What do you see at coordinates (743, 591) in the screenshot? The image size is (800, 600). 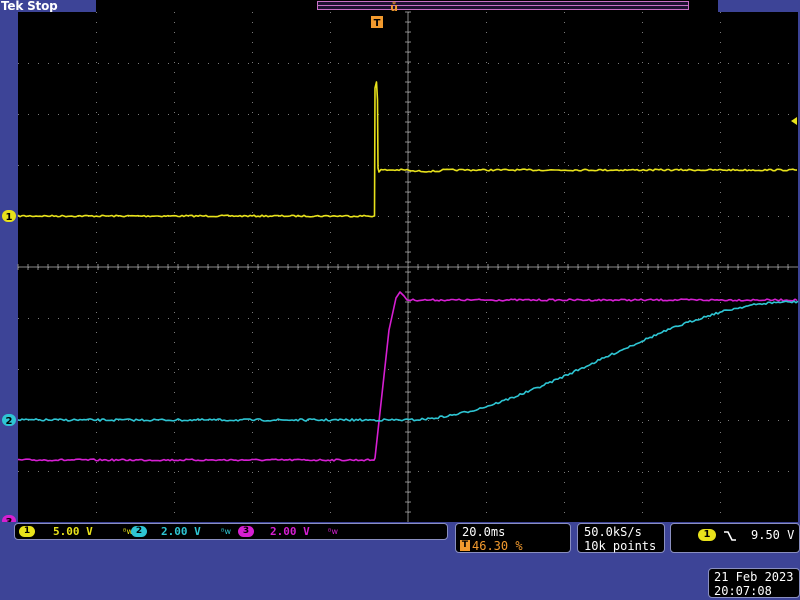 I see `time-readout: 20:07:08` at bounding box center [743, 591].